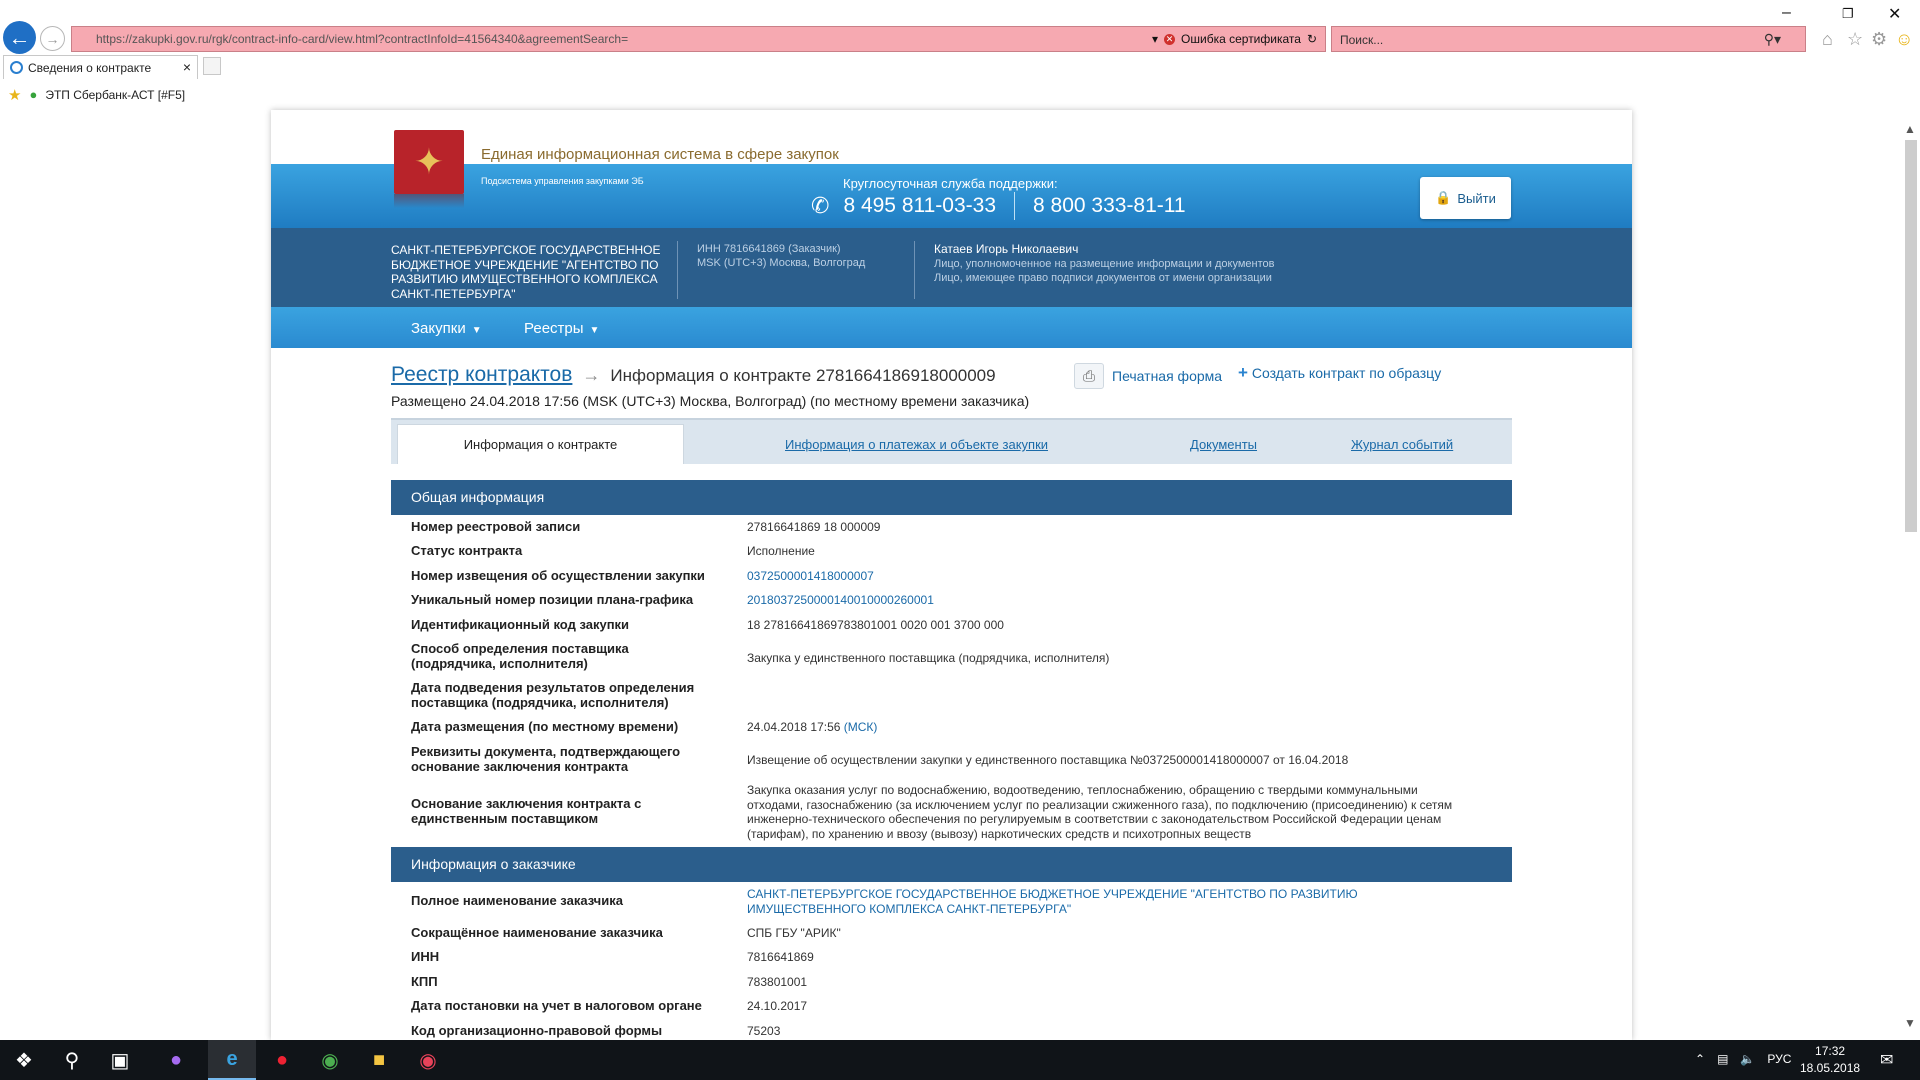 This screenshot has height=1080, width=1920. I want to click on volume-icon: 🔈, so click(1747, 1059).